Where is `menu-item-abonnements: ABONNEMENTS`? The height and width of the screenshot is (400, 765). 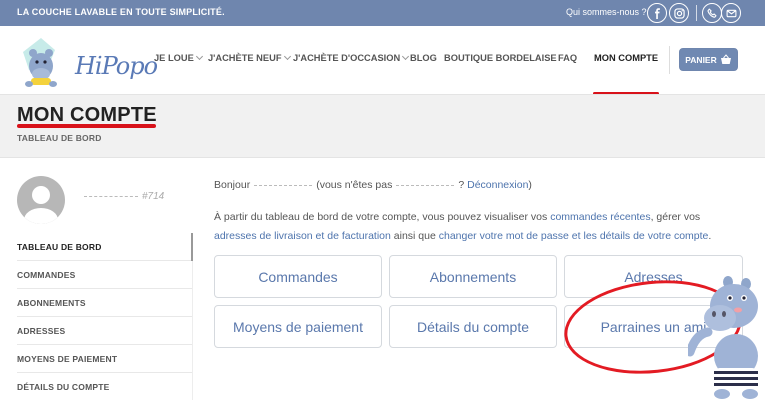
menu-item-abonnements: ABONNEMENTS is located at coordinates (105, 303).